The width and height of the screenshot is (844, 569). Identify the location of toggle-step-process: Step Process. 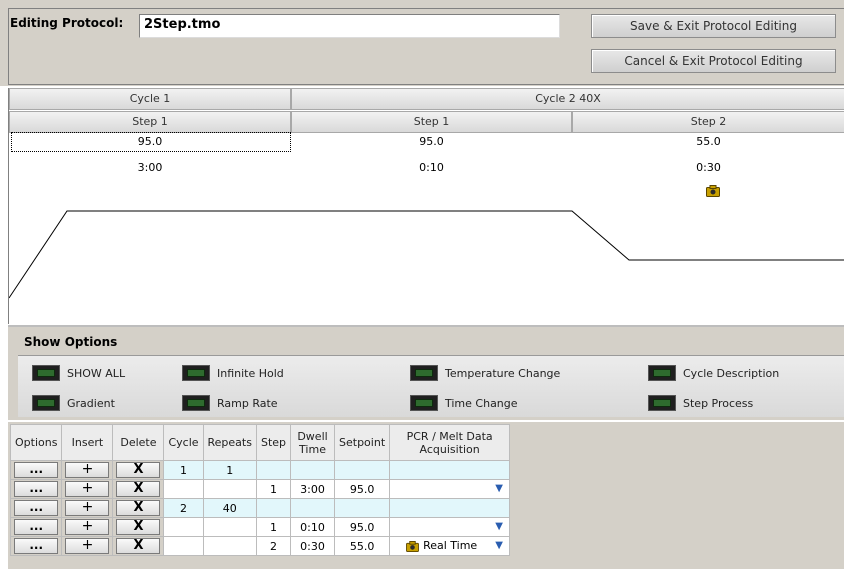
(700, 403).